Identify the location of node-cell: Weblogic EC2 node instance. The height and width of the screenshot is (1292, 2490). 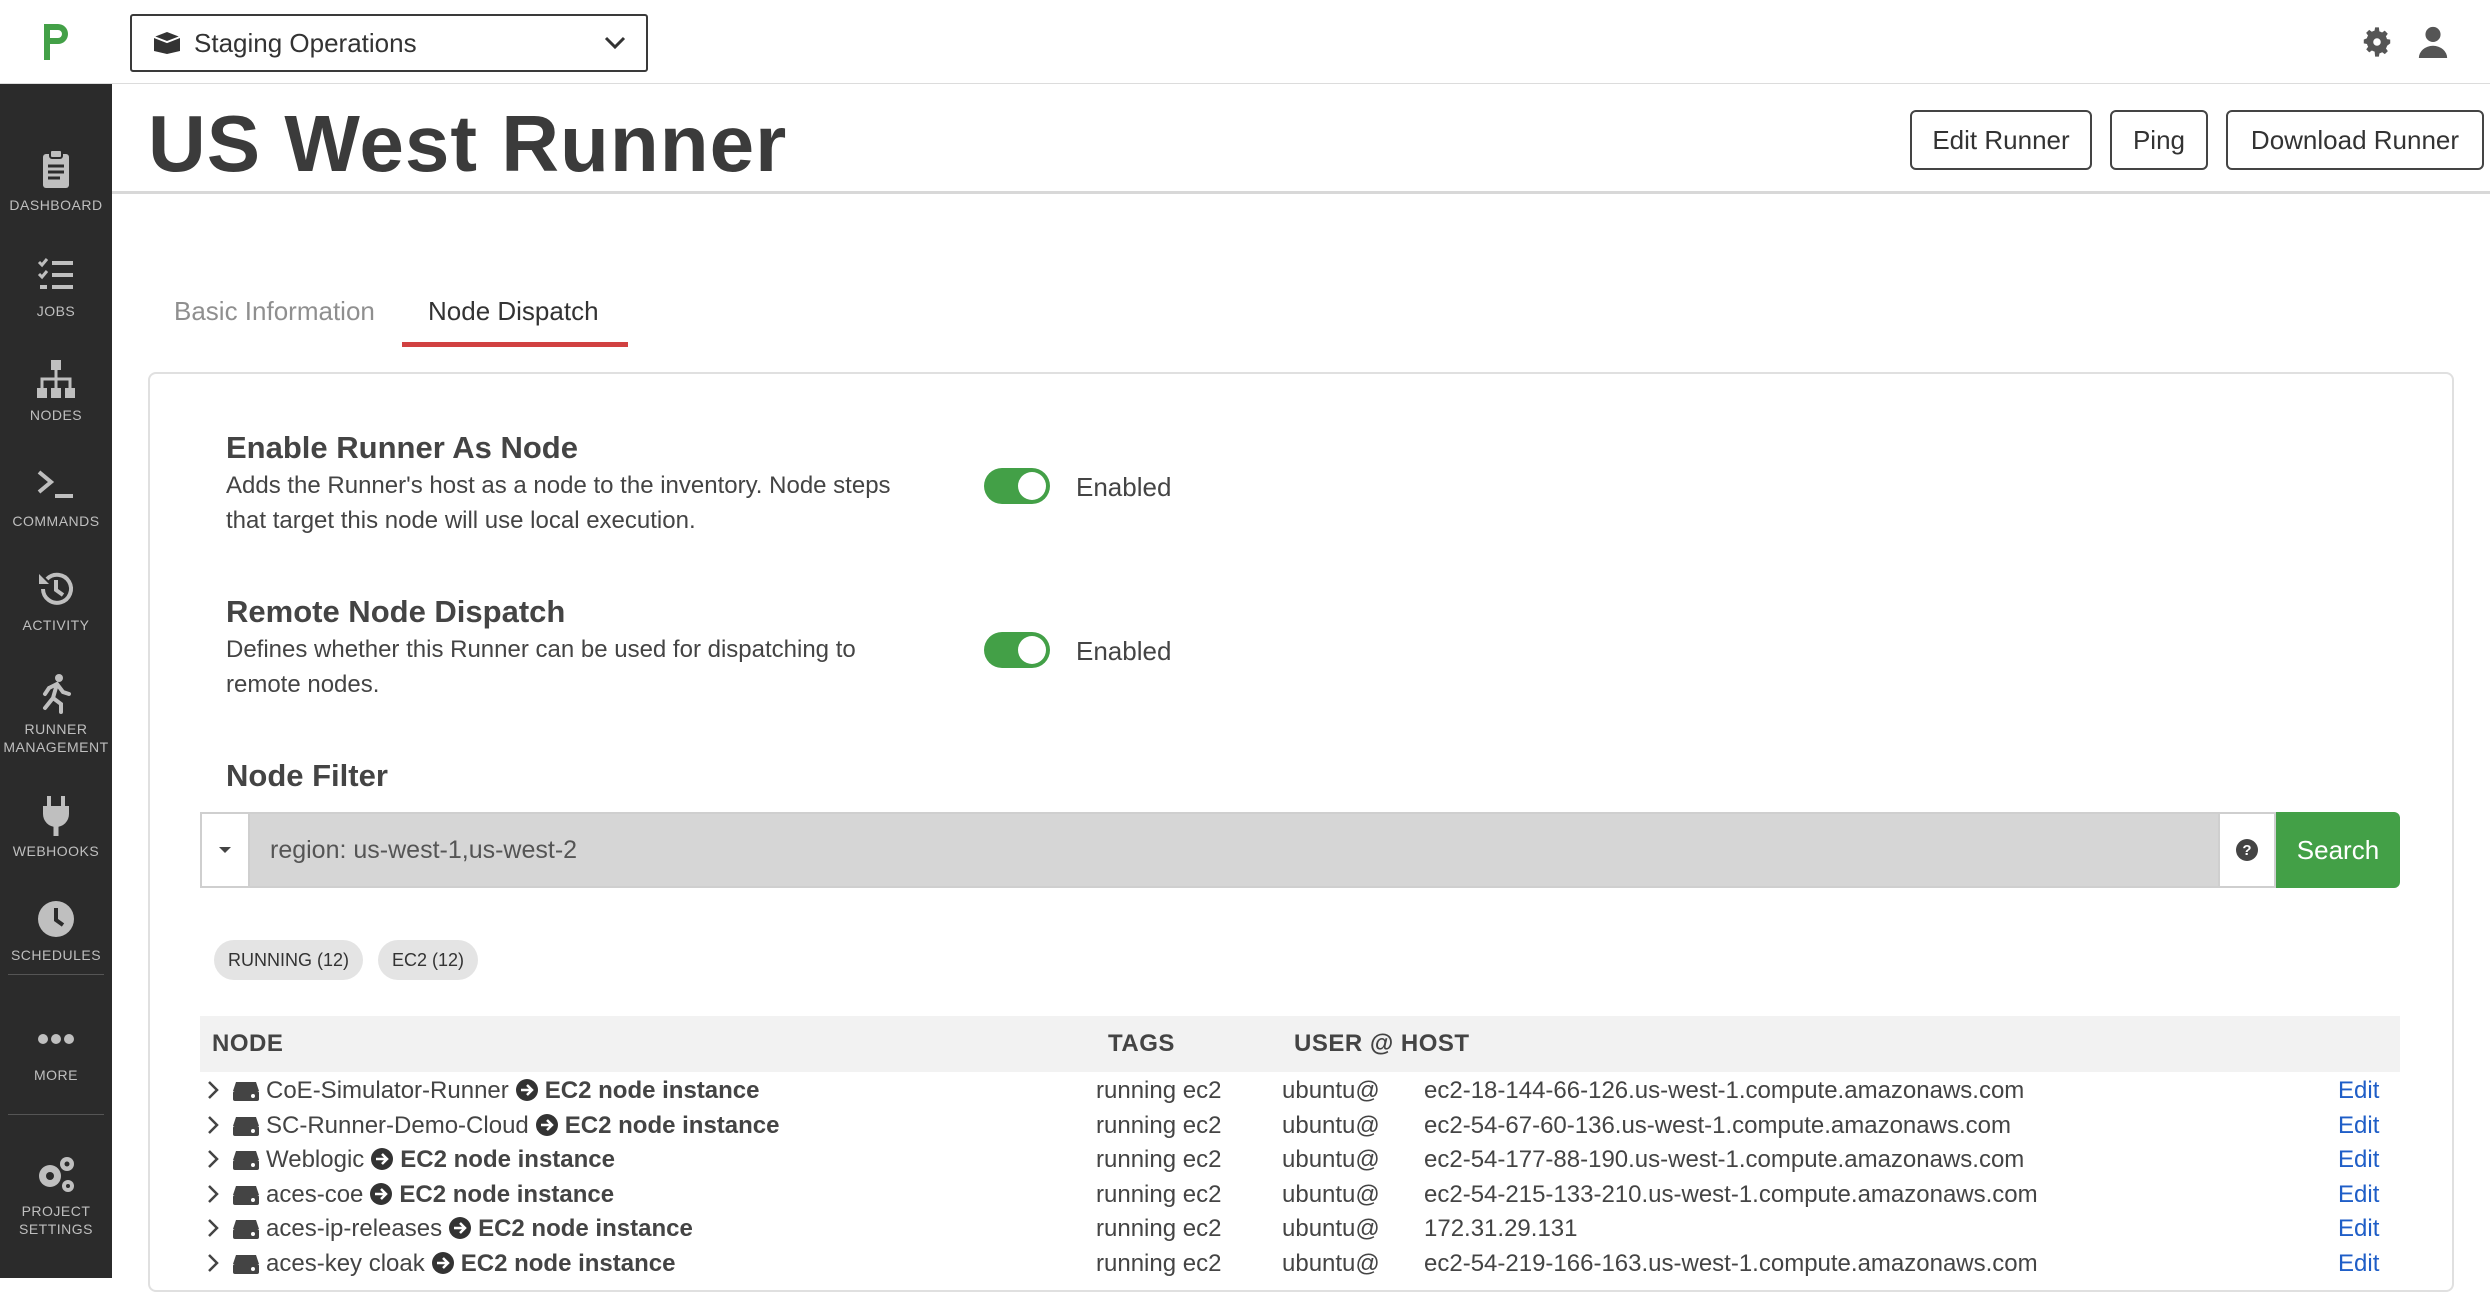
(440, 1160).